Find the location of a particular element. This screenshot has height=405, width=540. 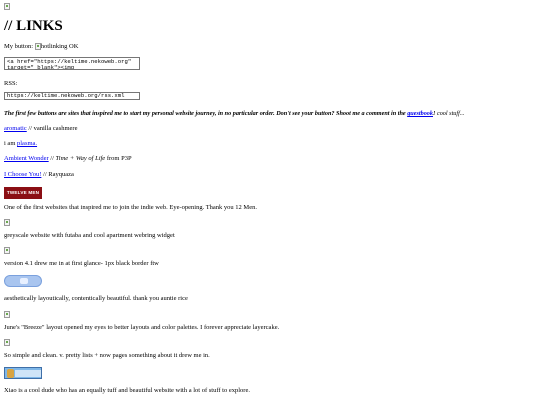

plasma-prefix: i am is located at coordinates (10, 144).